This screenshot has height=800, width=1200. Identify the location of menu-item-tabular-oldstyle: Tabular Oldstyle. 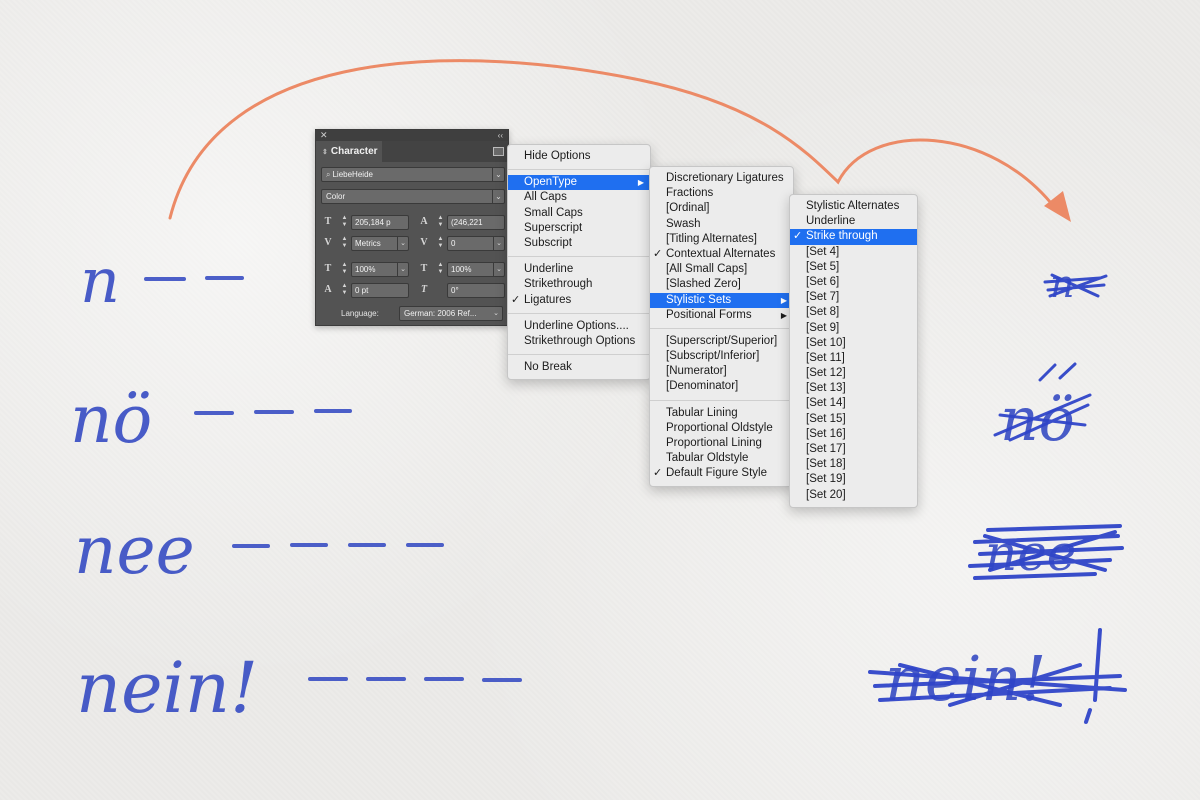
(721, 458).